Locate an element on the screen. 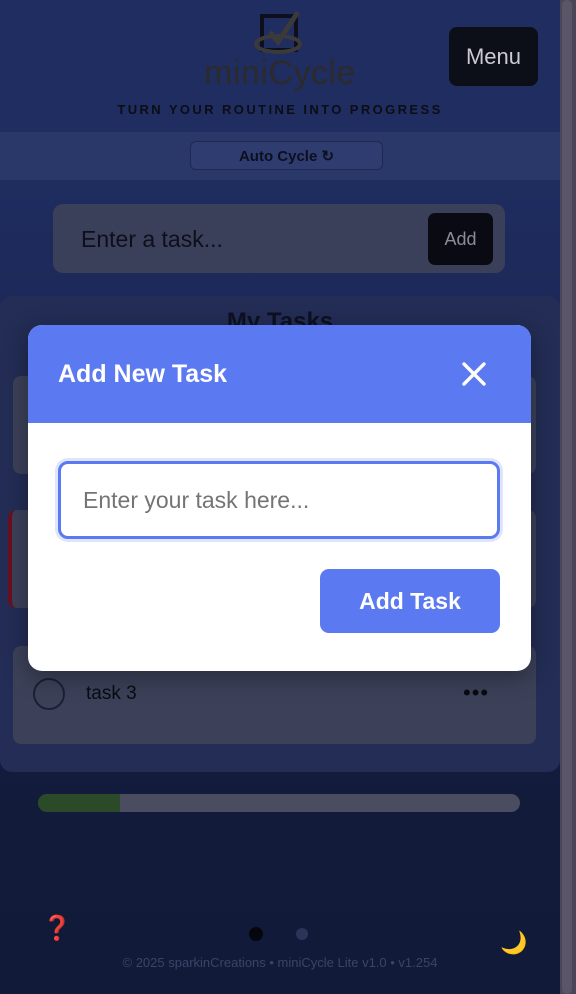 This screenshot has width=576, height=994. task-text-input is located at coordinates (279, 500).